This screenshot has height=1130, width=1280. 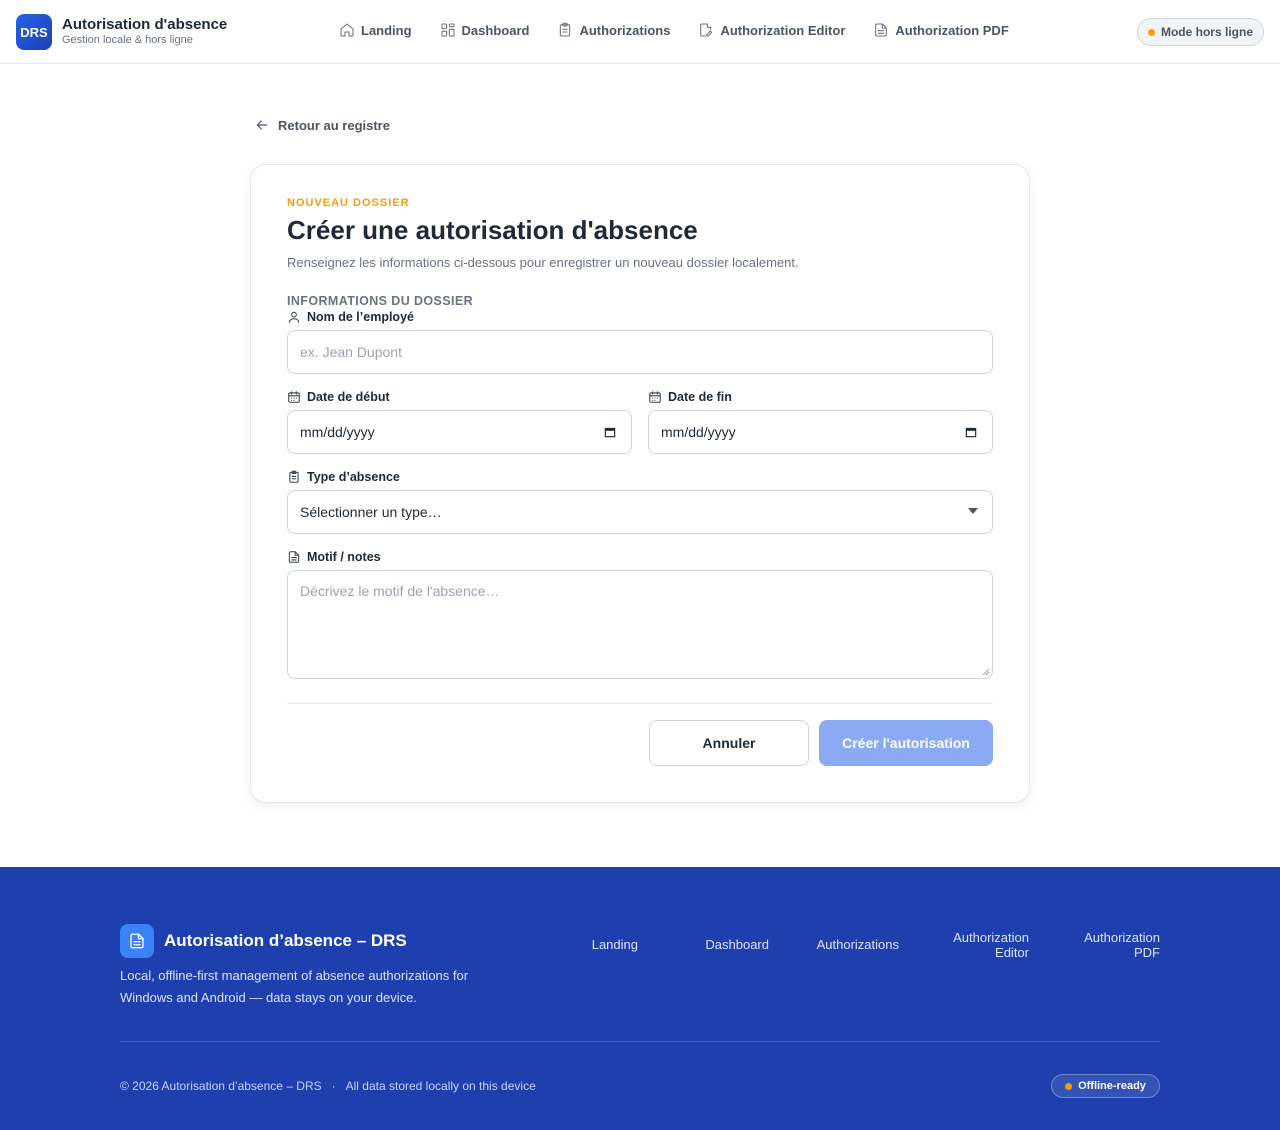 I want to click on footer-logo, so click(x=137, y=941).